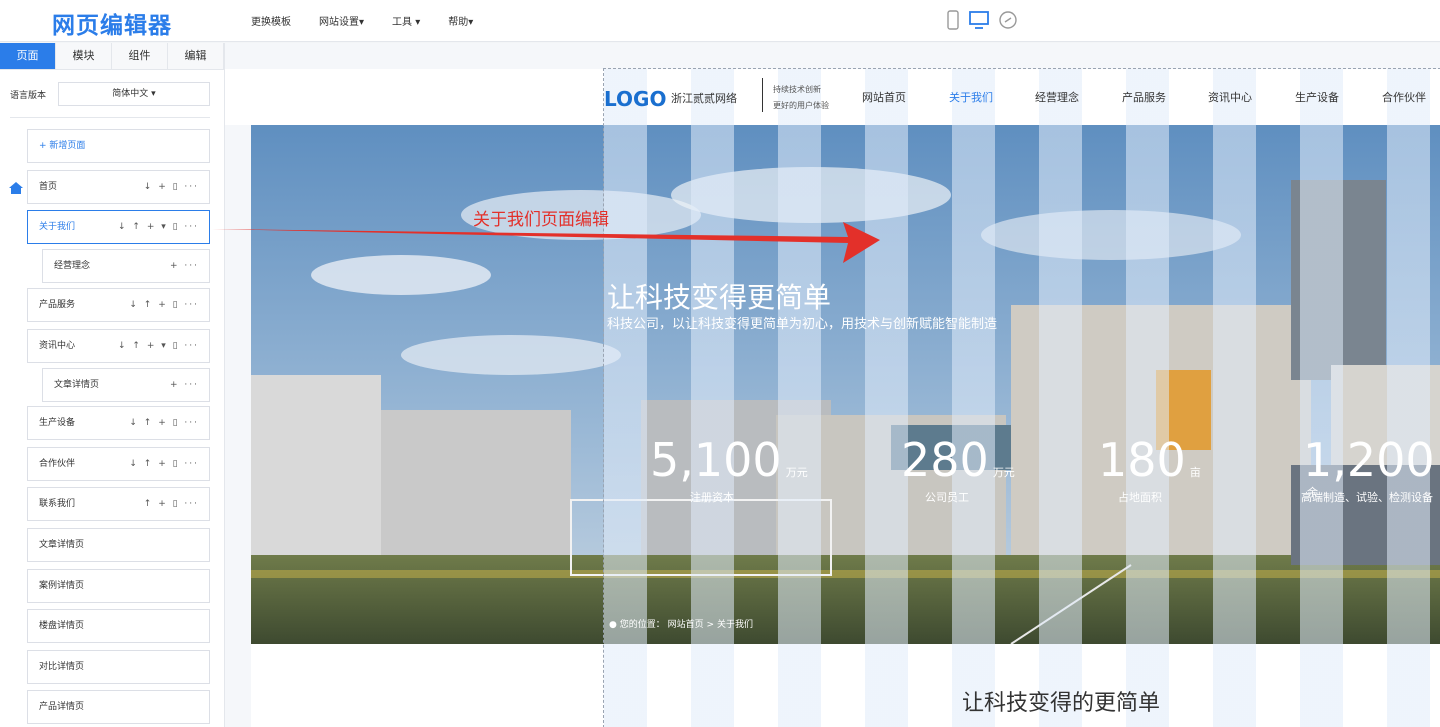 This screenshot has width=1440, height=727. What do you see at coordinates (62, 707) in the screenshot?
I see `page-item-label: 产品详情页` at bounding box center [62, 707].